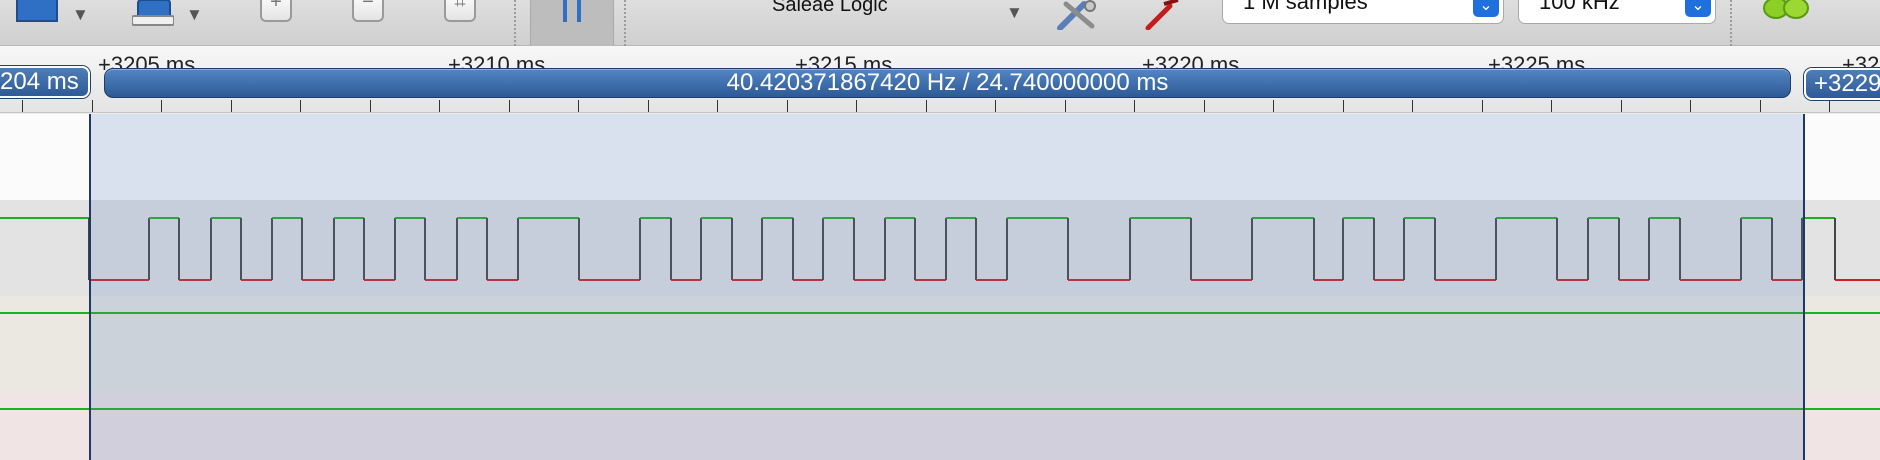 The image size is (1880, 460). I want to click on sample-rate-value: 100 kHz, so click(1579, 7).